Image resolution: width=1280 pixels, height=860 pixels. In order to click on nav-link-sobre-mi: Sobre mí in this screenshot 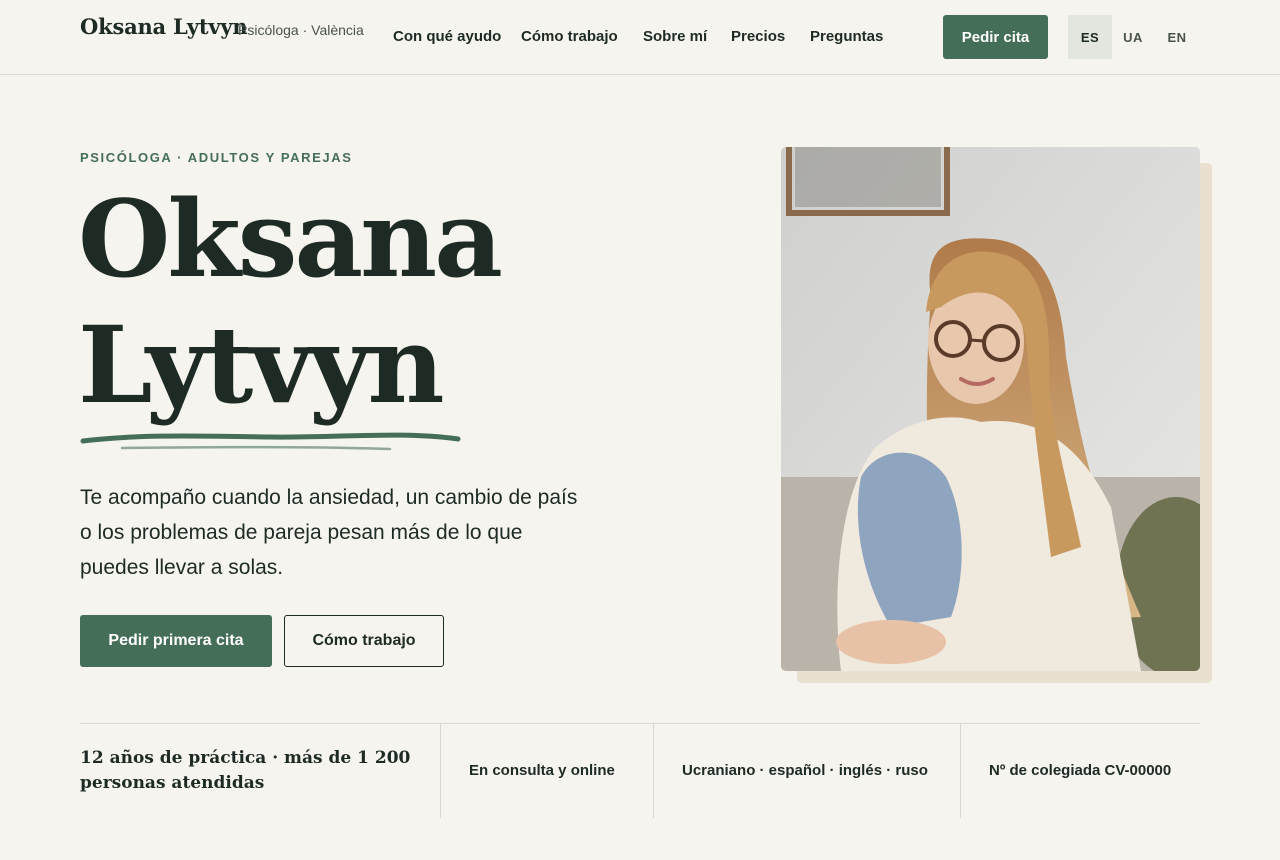, I will do `click(675, 36)`.